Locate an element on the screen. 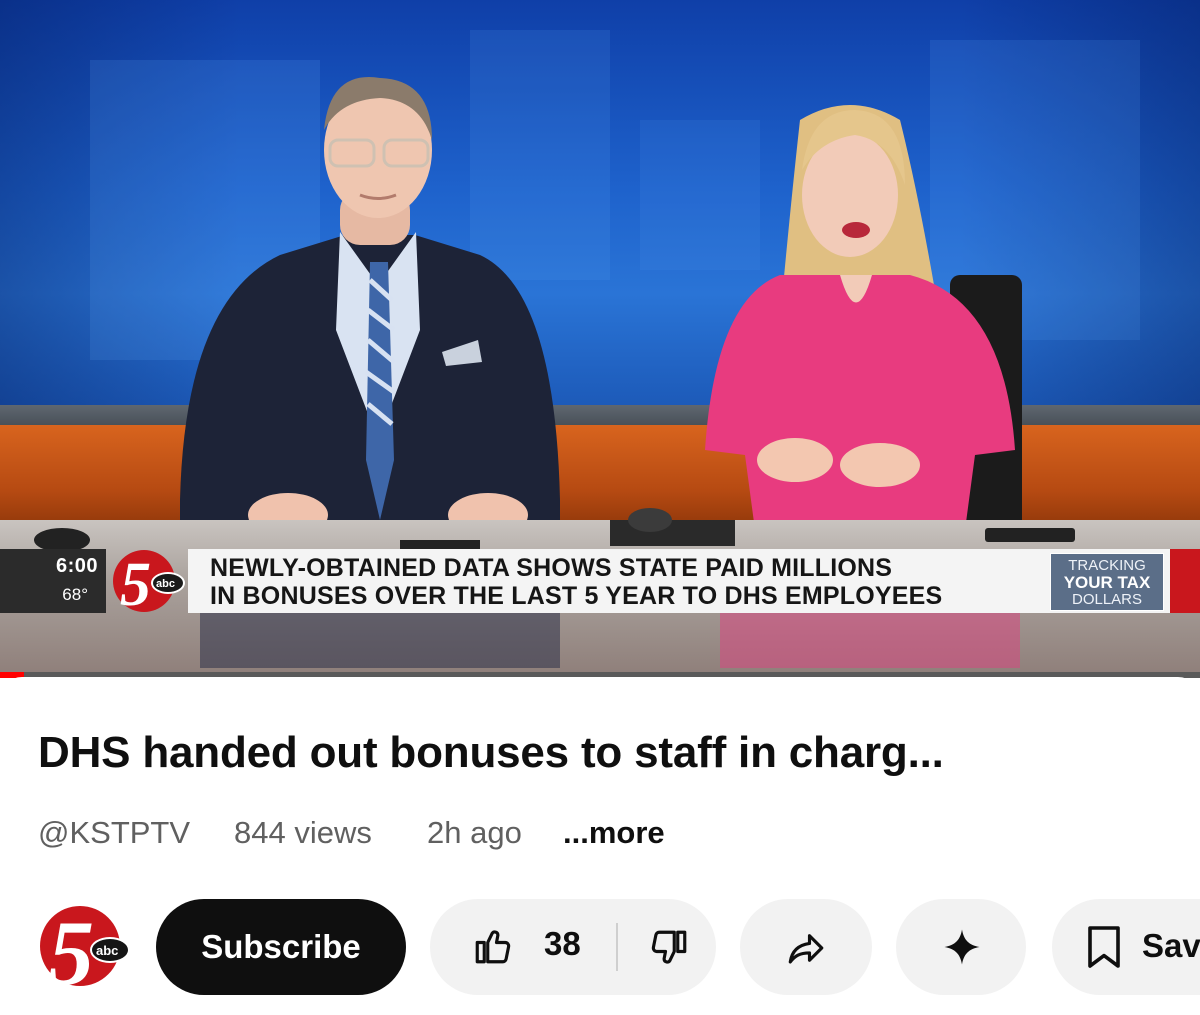  kstp-5-abc-logo: 5 abc is located at coordinates (149, 582).